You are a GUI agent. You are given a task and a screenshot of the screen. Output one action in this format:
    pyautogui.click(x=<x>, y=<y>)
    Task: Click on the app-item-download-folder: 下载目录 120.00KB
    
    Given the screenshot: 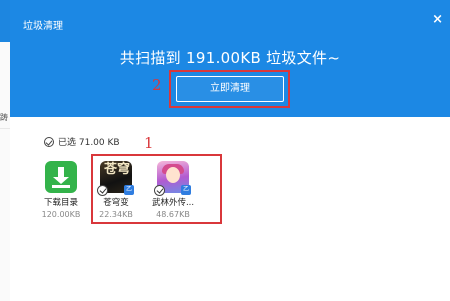 What is the action you would take?
    pyautogui.click(x=61, y=190)
    